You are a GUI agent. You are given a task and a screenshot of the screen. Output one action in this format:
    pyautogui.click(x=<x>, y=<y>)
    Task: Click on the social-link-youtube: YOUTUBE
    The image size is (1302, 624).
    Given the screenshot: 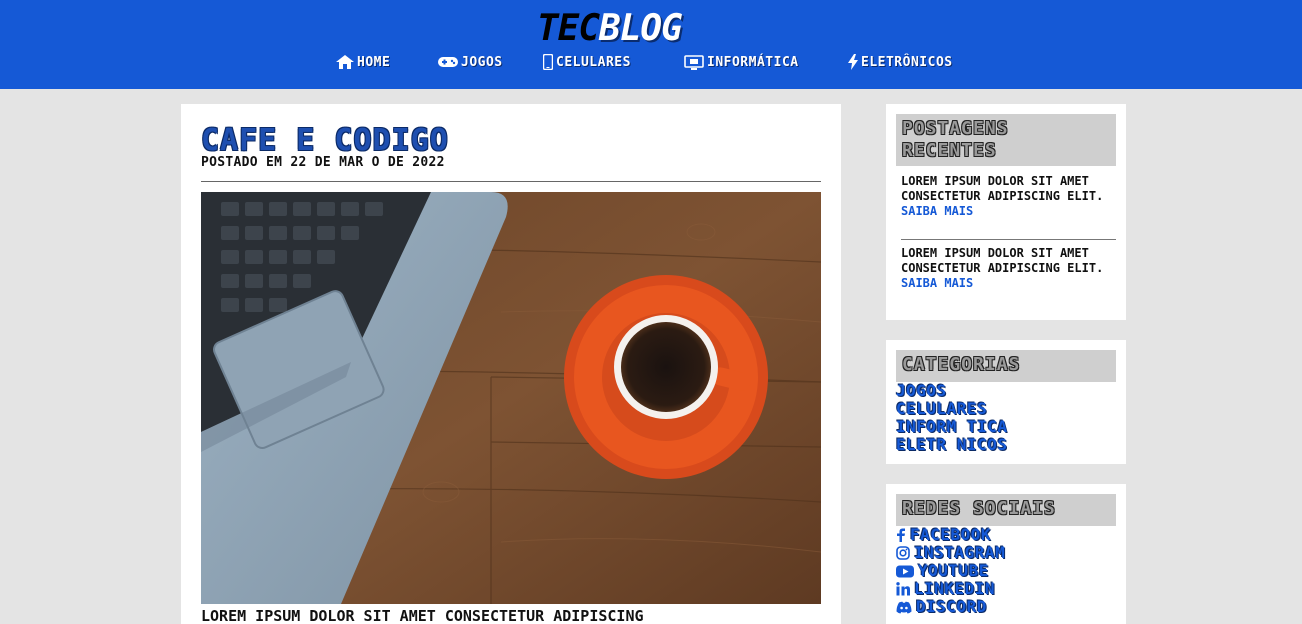 What is the action you would take?
    pyautogui.click(x=950, y=571)
    